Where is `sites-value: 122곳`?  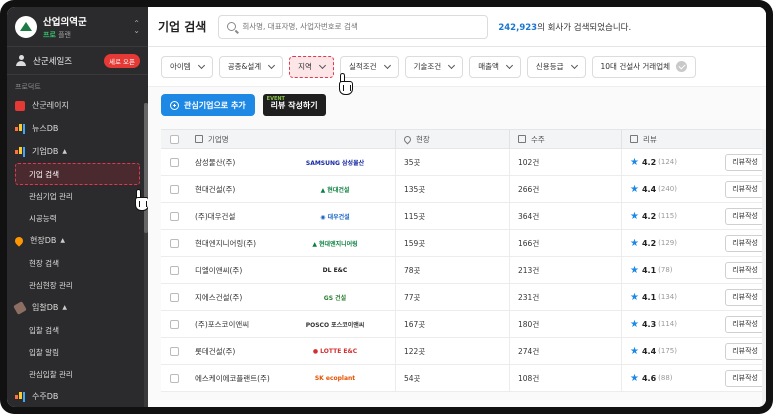
sites-value: 122곳 is located at coordinates (415, 351).